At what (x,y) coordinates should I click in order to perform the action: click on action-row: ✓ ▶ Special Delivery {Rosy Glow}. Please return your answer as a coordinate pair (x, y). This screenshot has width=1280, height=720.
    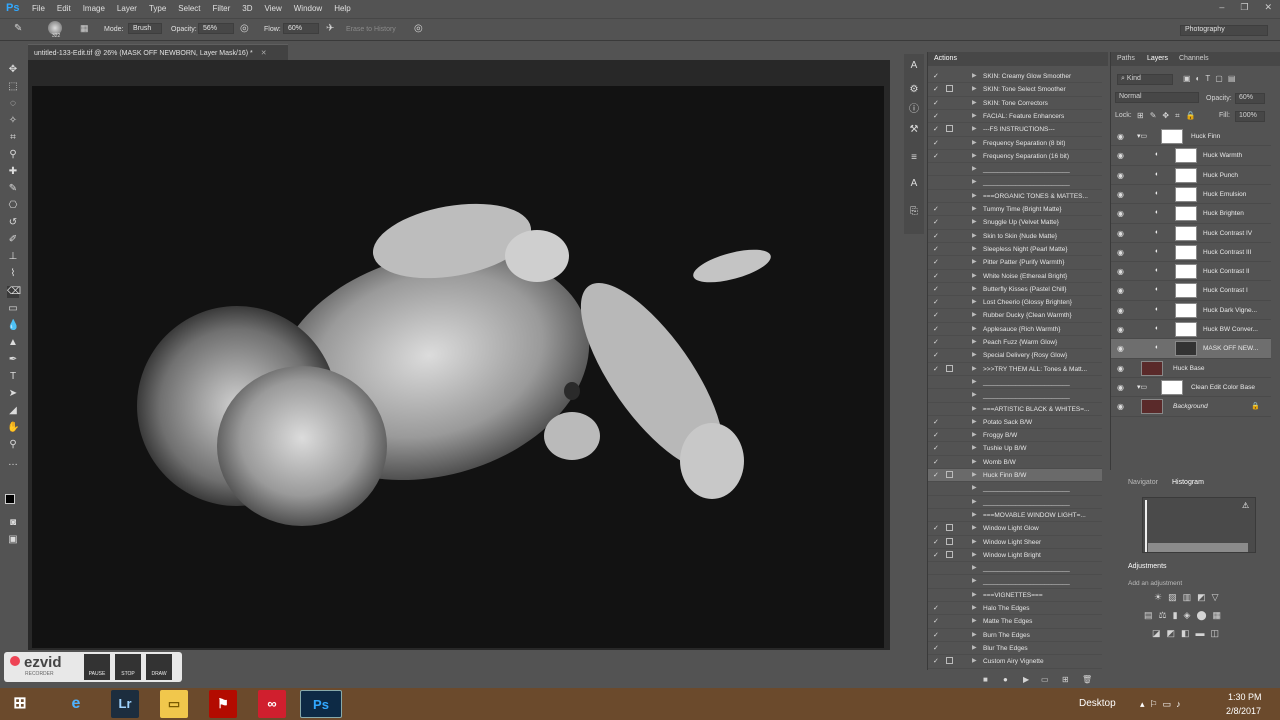
    Looking at the image, I should click on (1015, 356).